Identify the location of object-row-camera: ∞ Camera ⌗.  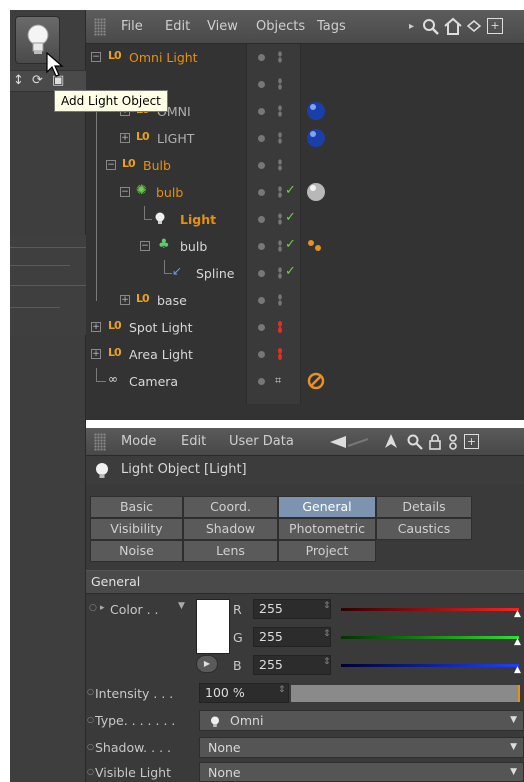
(305, 381).